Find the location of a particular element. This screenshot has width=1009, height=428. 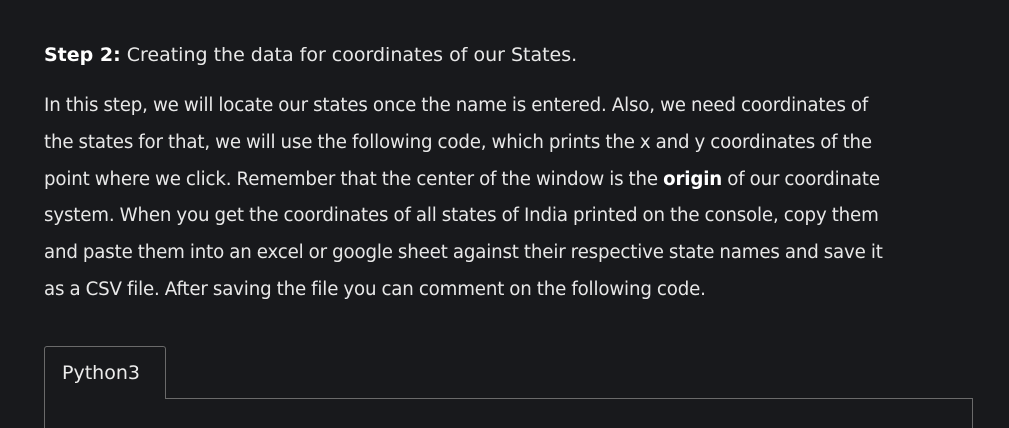

step-label: Step 2: is located at coordinates (82, 55).